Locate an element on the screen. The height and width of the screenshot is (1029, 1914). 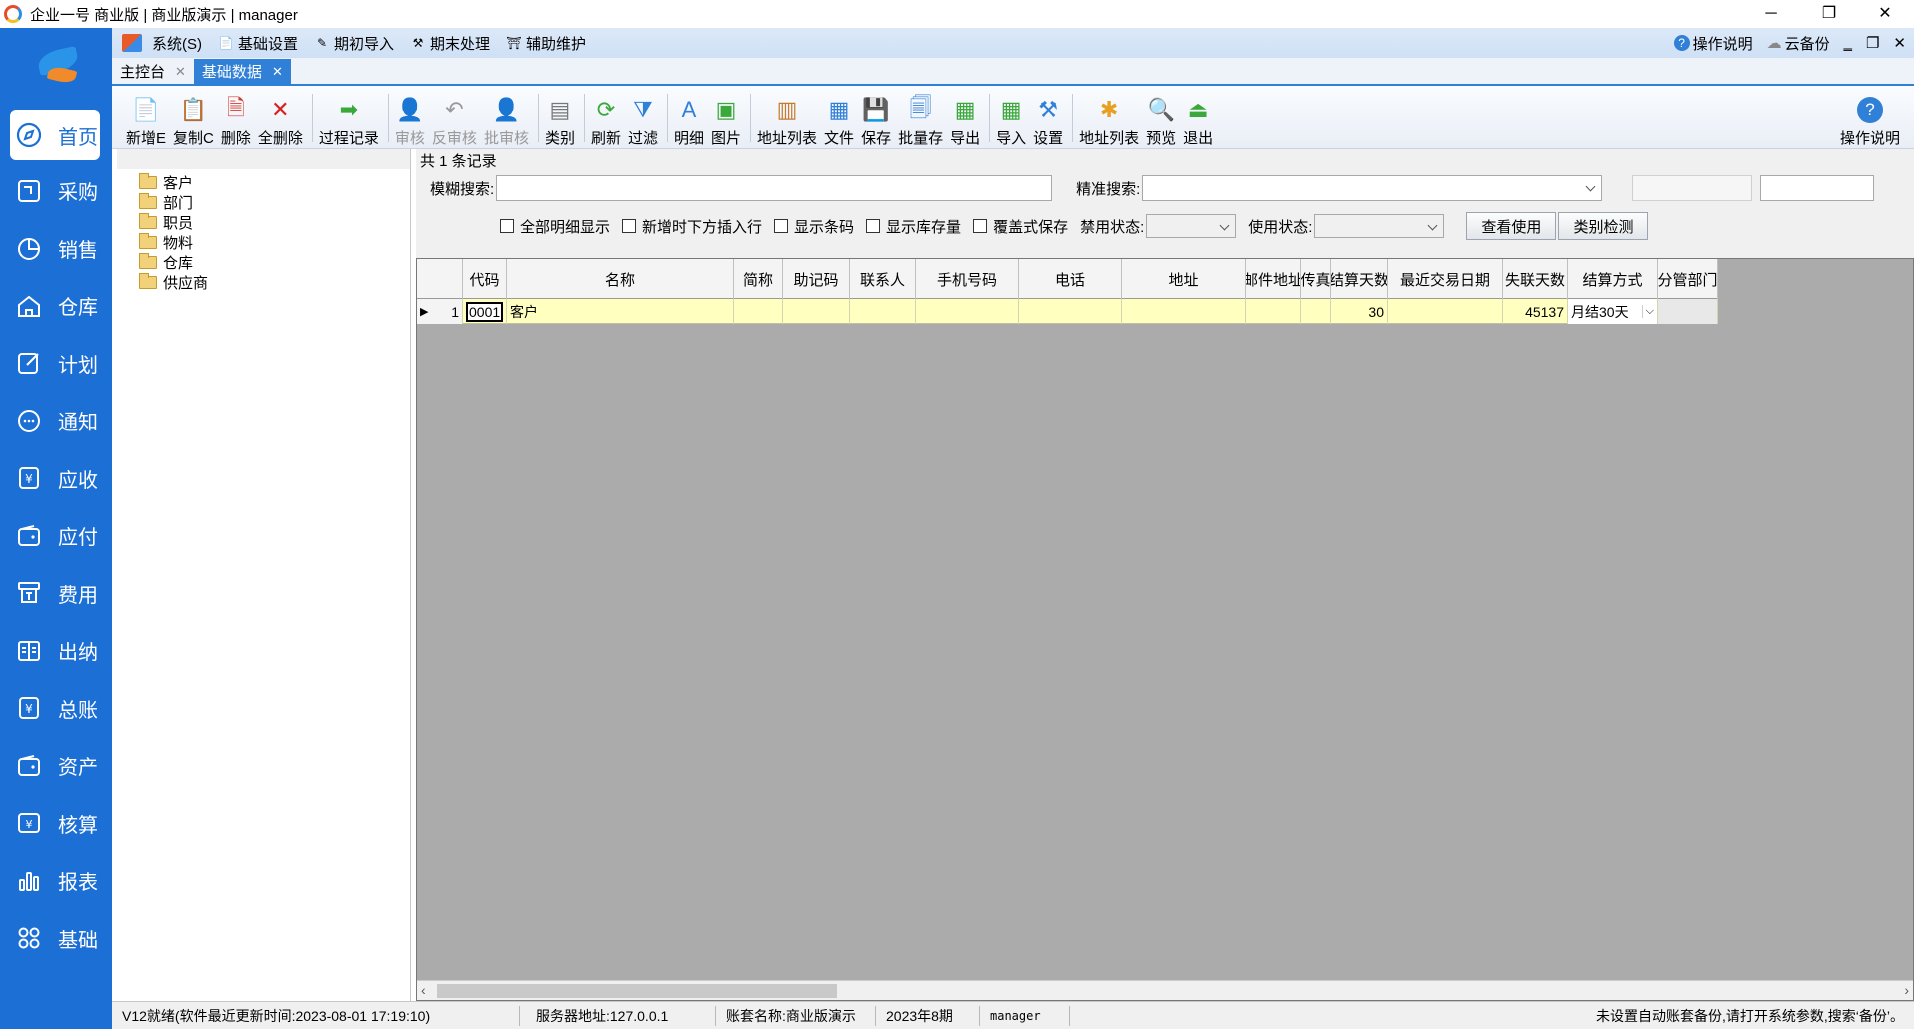
tree-node: 部门 is located at coordinates (263, 202).